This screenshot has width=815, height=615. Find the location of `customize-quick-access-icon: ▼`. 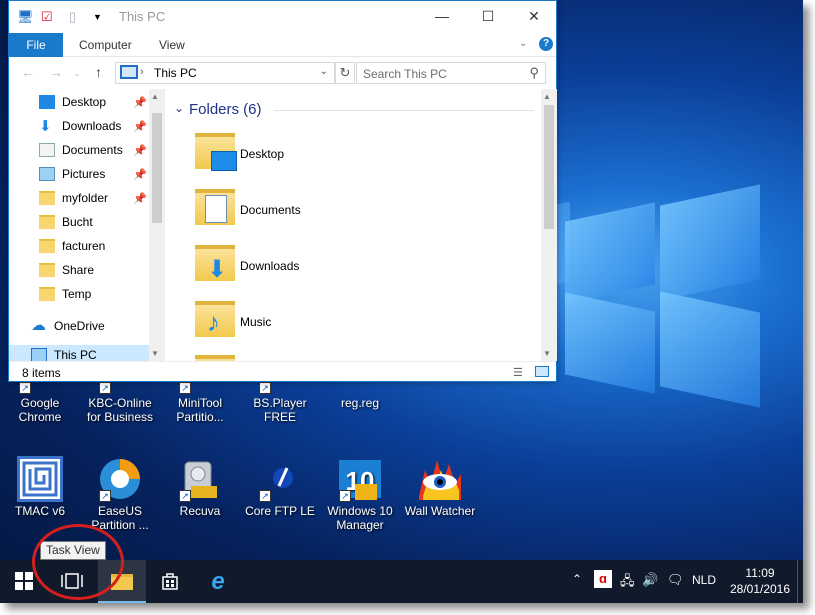

customize-quick-access-icon: ▼ is located at coordinates (97, 17).